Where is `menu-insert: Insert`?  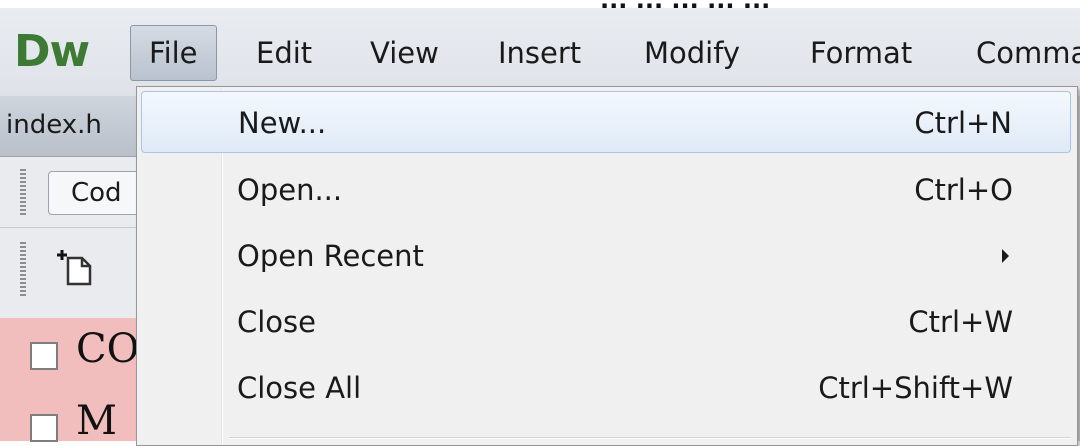 menu-insert: Insert is located at coordinates (539, 53).